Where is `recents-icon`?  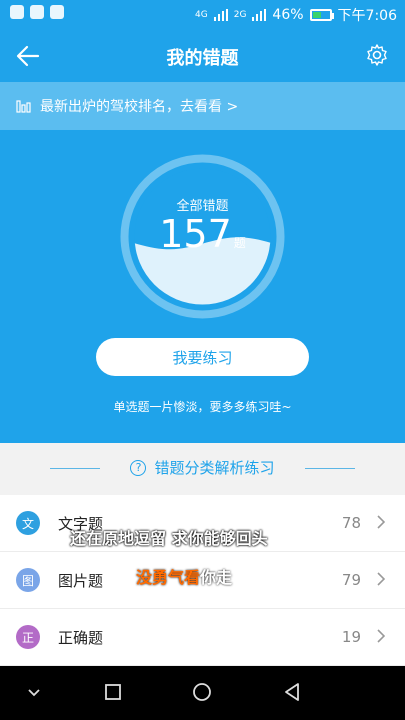
recents-icon is located at coordinates (113, 692).